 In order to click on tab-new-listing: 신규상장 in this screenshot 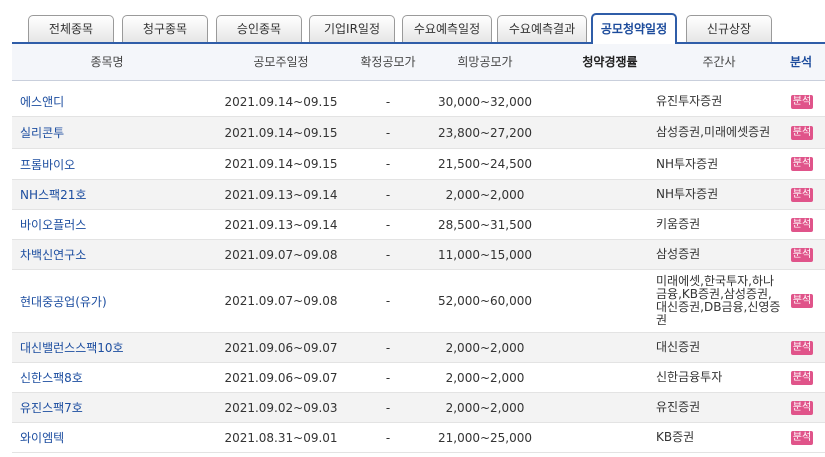, I will do `click(729, 28)`.